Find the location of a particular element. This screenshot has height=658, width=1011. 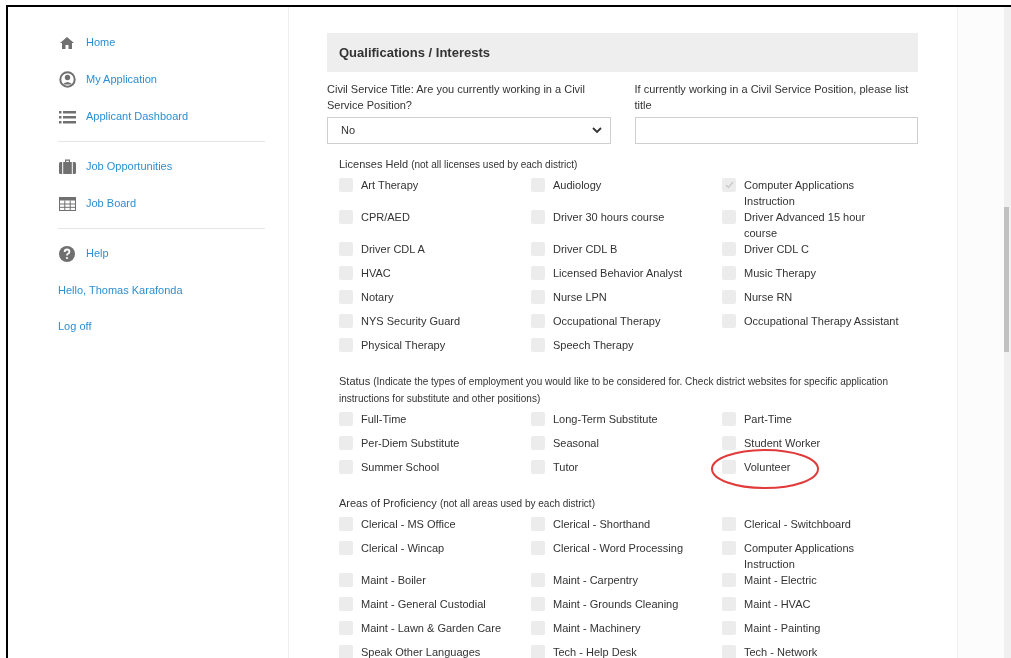

checkbox-label: Tech - Help Desk is located at coordinates (595, 651).